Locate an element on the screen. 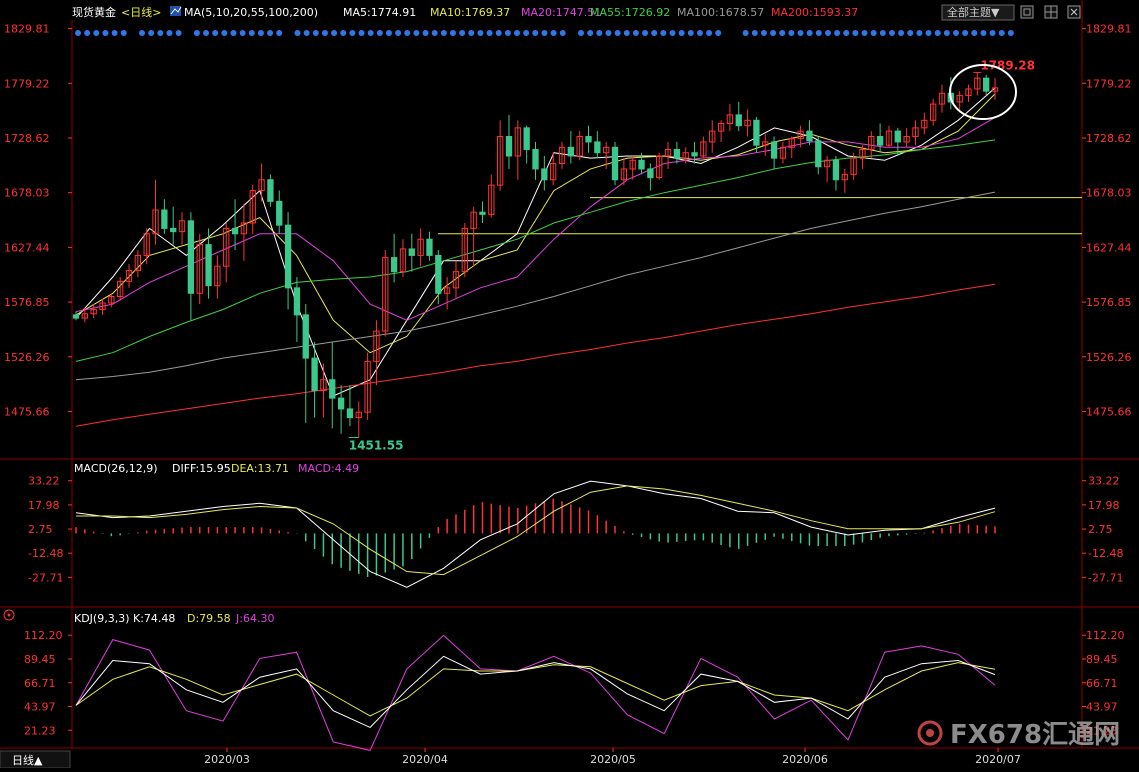 Image resolution: width=1139 pixels, height=772 pixels. svg-text: 日线▲ is located at coordinates (27, 760).